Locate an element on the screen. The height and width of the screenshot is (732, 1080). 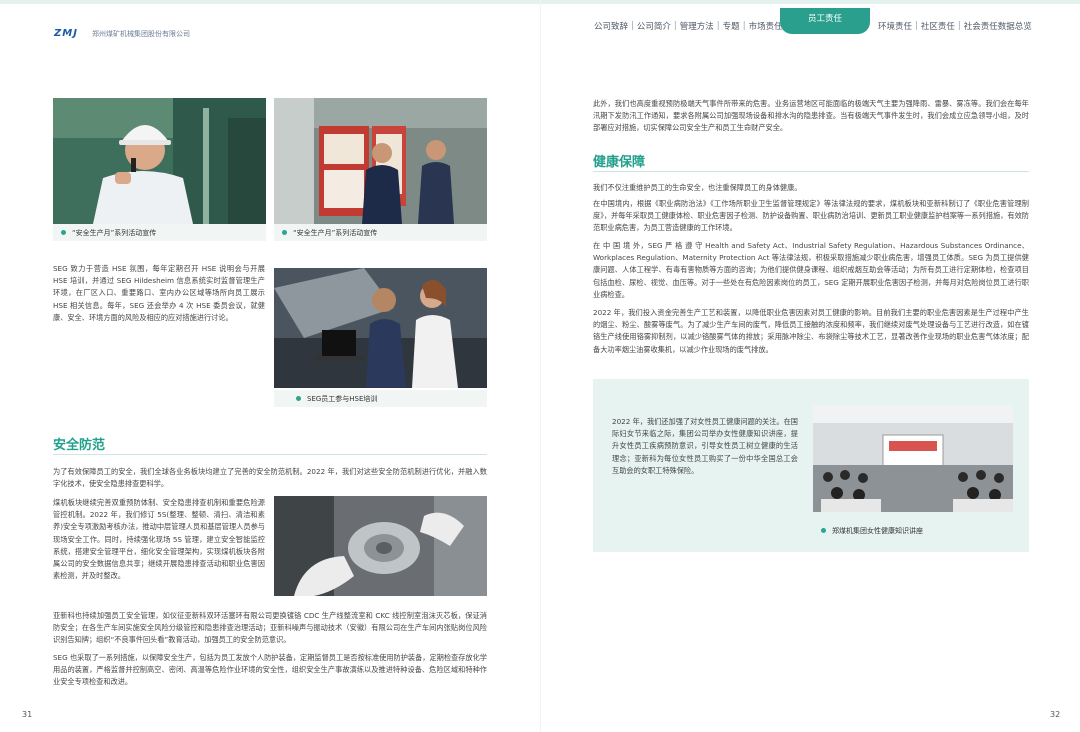
company-logo: ZMJ is located at coordinates (66, 33).